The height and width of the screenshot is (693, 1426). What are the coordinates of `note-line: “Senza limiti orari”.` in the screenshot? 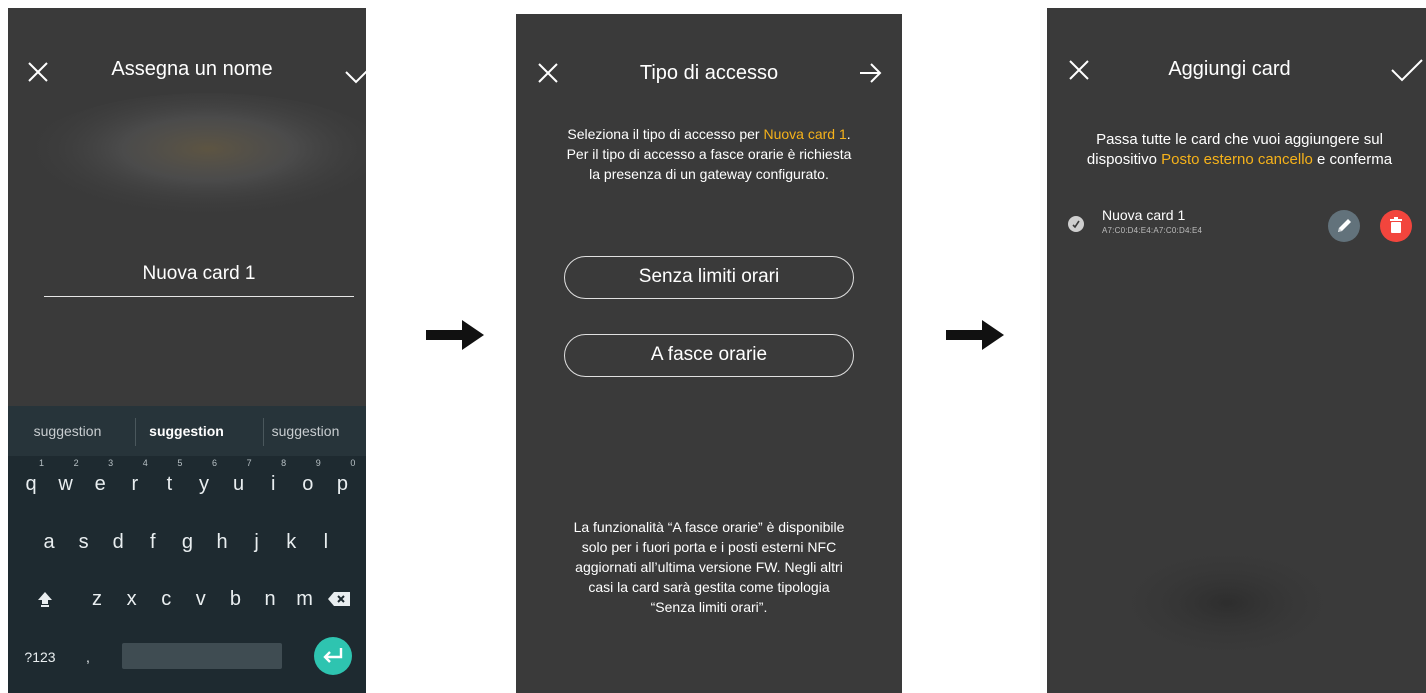 It's located at (709, 607).